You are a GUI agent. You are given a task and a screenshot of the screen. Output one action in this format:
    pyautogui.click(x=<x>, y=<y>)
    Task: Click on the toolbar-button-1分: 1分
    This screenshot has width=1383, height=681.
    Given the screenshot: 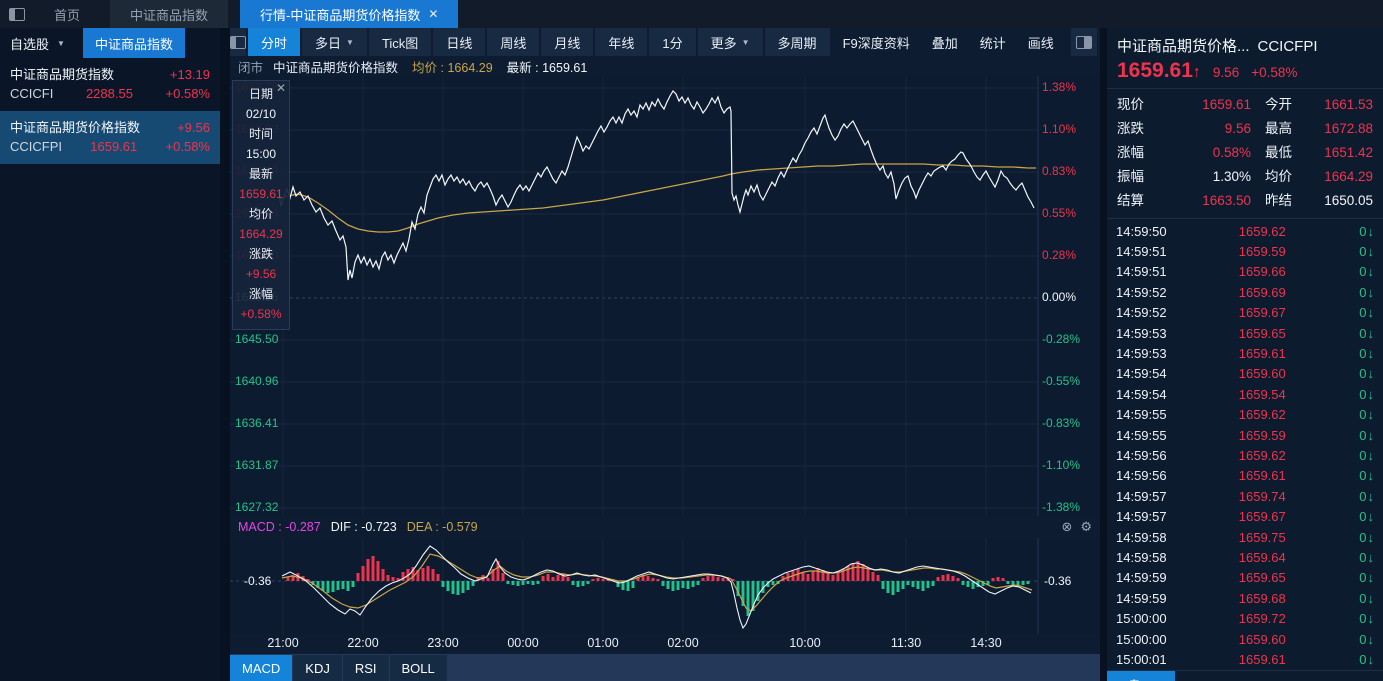 What is the action you would take?
    pyautogui.click(x=672, y=42)
    